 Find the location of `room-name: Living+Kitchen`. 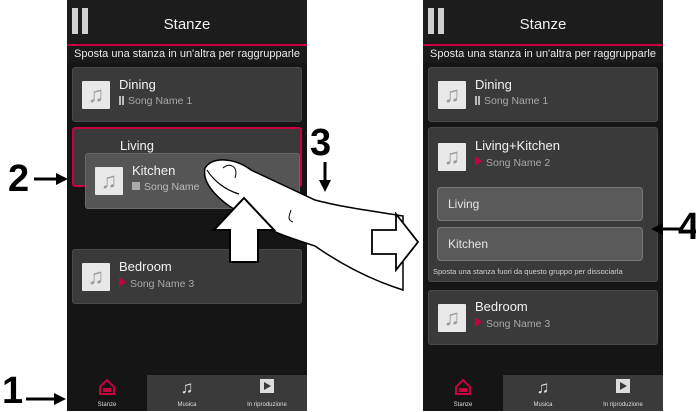

room-name: Living+Kitchen is located at coordinates (517, 145).